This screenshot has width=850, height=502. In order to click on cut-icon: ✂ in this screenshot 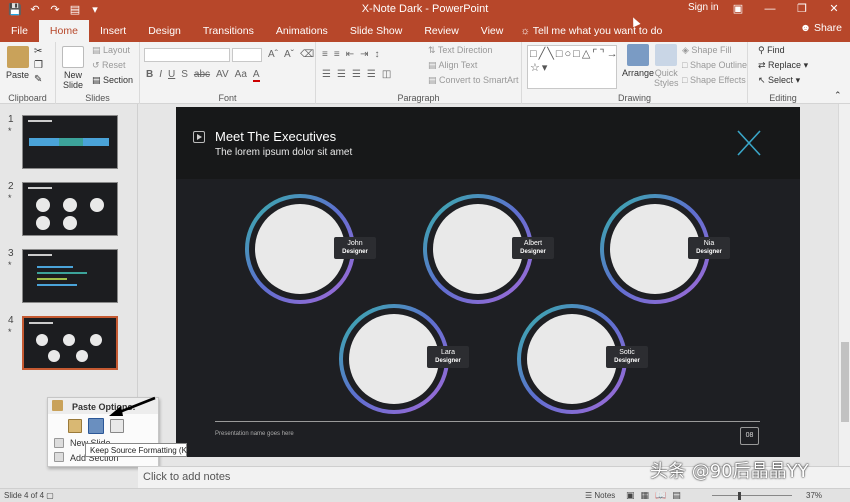, I will do `click(38, 51)`.